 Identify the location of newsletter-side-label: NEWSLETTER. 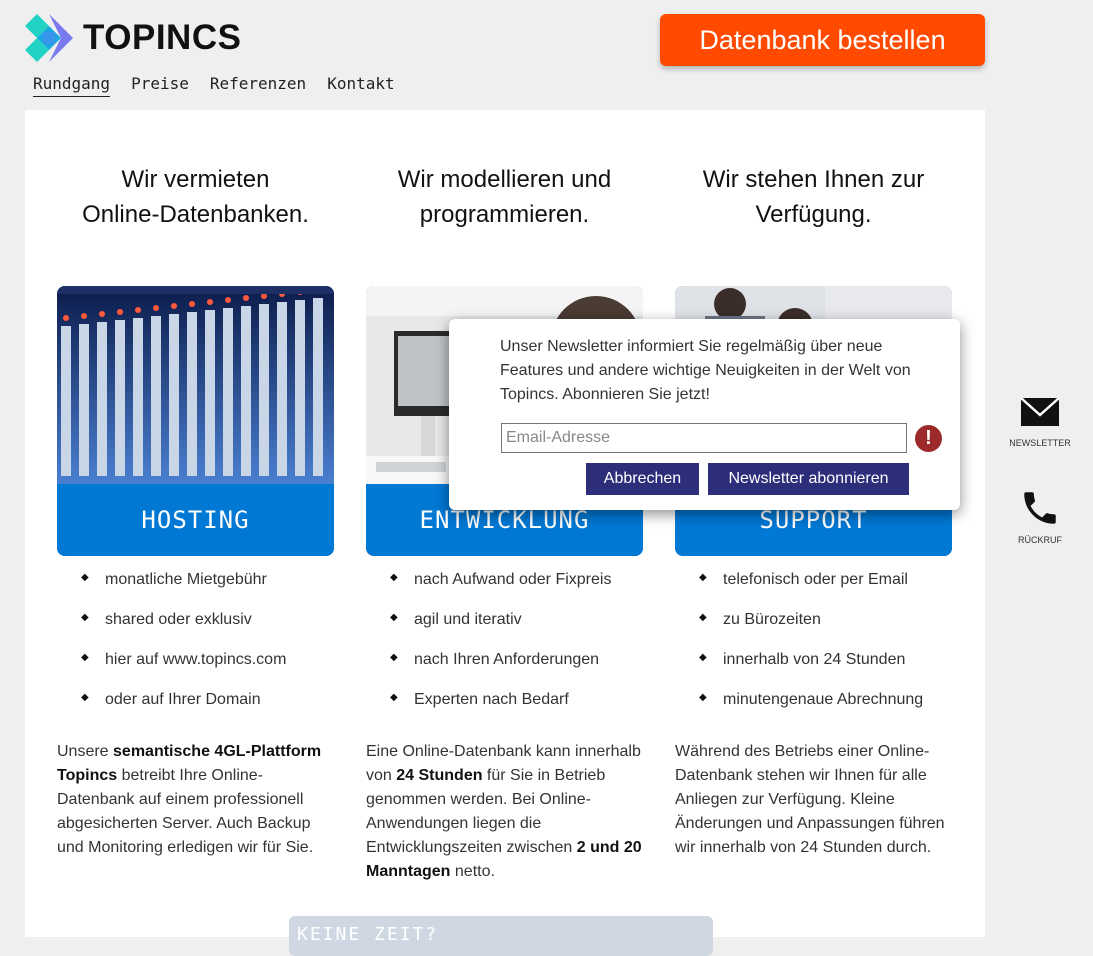
(1040, 443).